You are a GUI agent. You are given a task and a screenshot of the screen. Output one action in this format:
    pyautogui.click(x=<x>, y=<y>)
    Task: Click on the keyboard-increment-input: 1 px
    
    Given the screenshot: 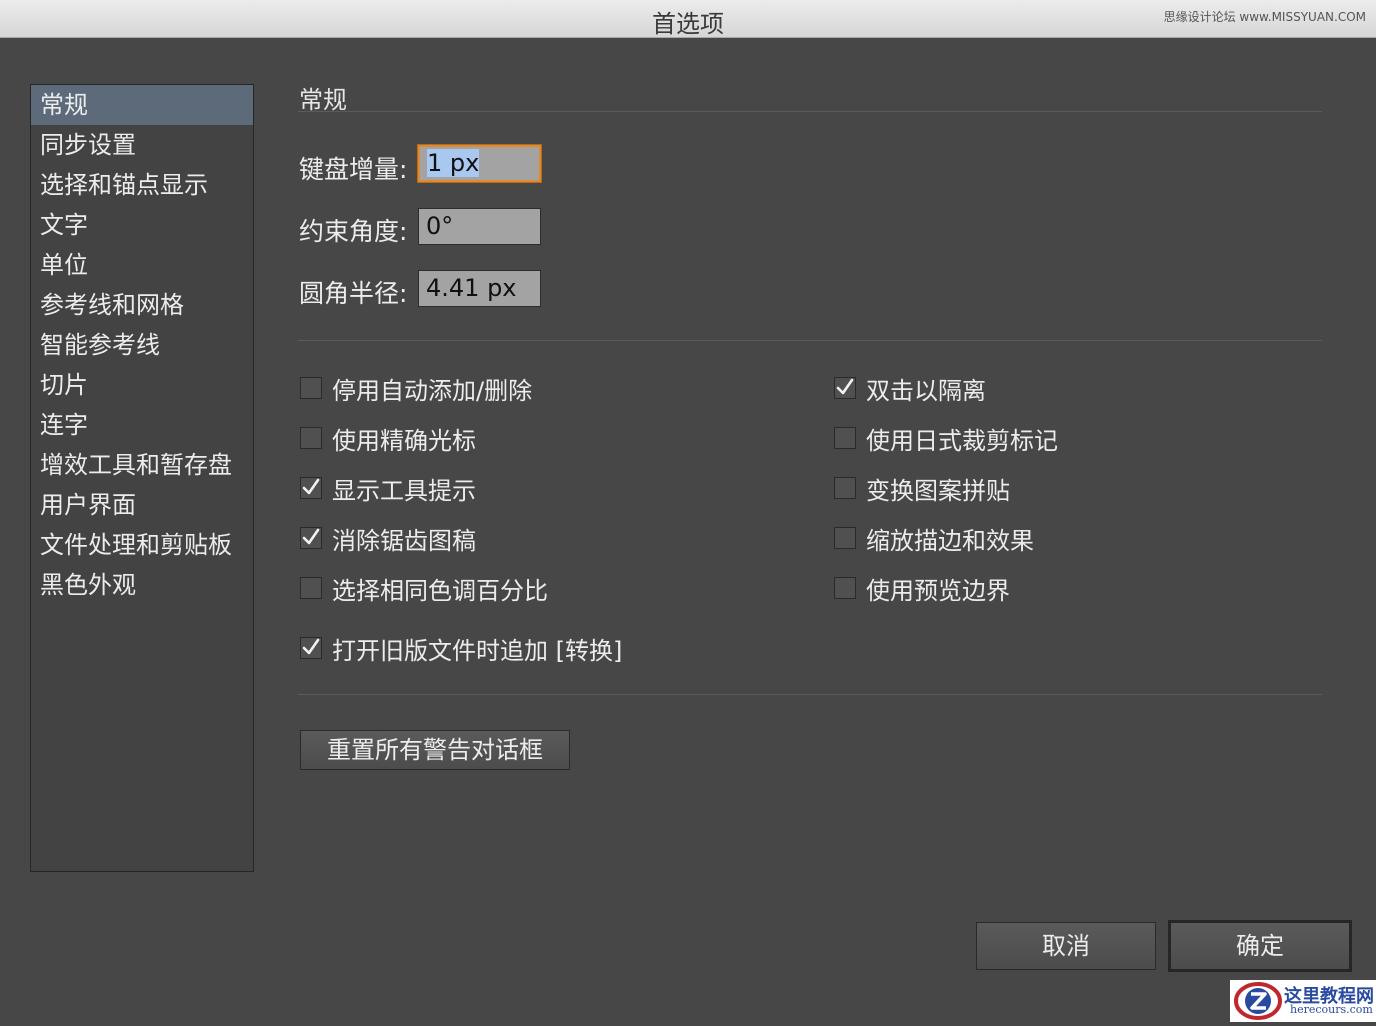 What is the action you would take?
    pyautogui.click(x=479, y=163)
    